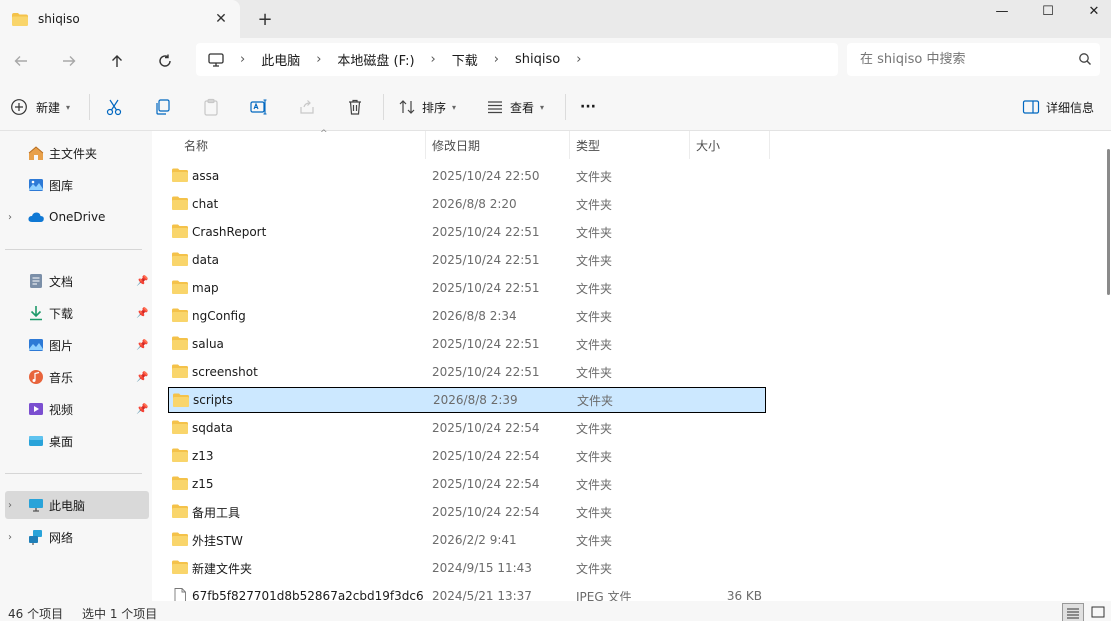 The image size is (1111, 621). What do you see at coordinates (467, 512) in the screenshot?
I see `table-row: 备用工具 2025/10/24 22:54 文件夹` at bounding box center [467, 512].